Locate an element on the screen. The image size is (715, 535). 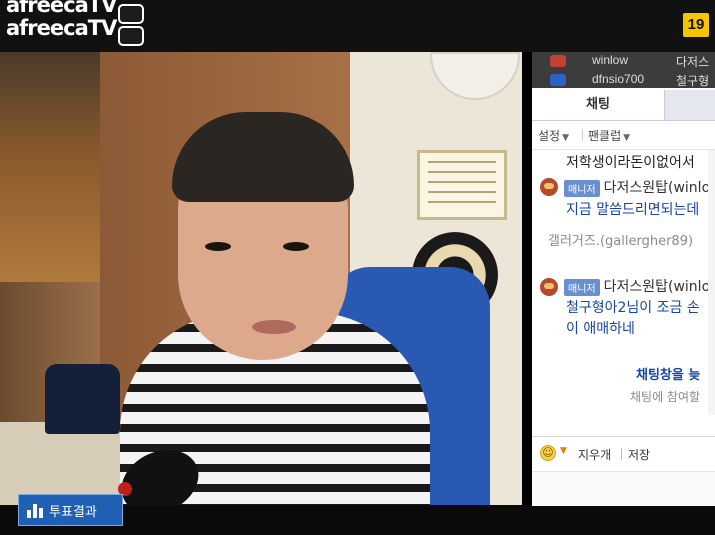
viewer-id: dfnsio700 is located at coordinates (618, 79).